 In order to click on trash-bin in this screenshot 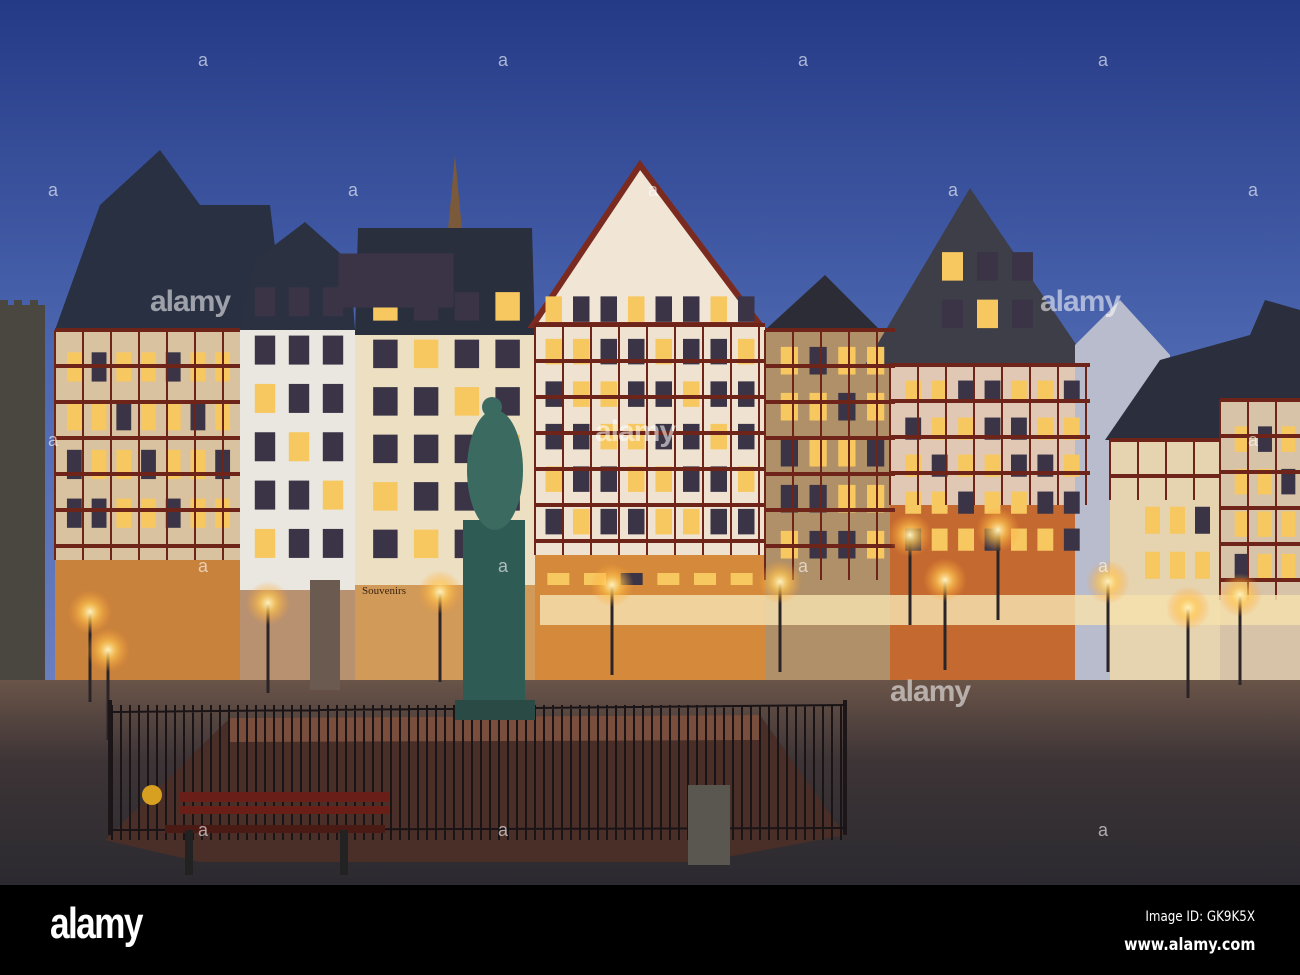, I will do `click(709, 825)`.